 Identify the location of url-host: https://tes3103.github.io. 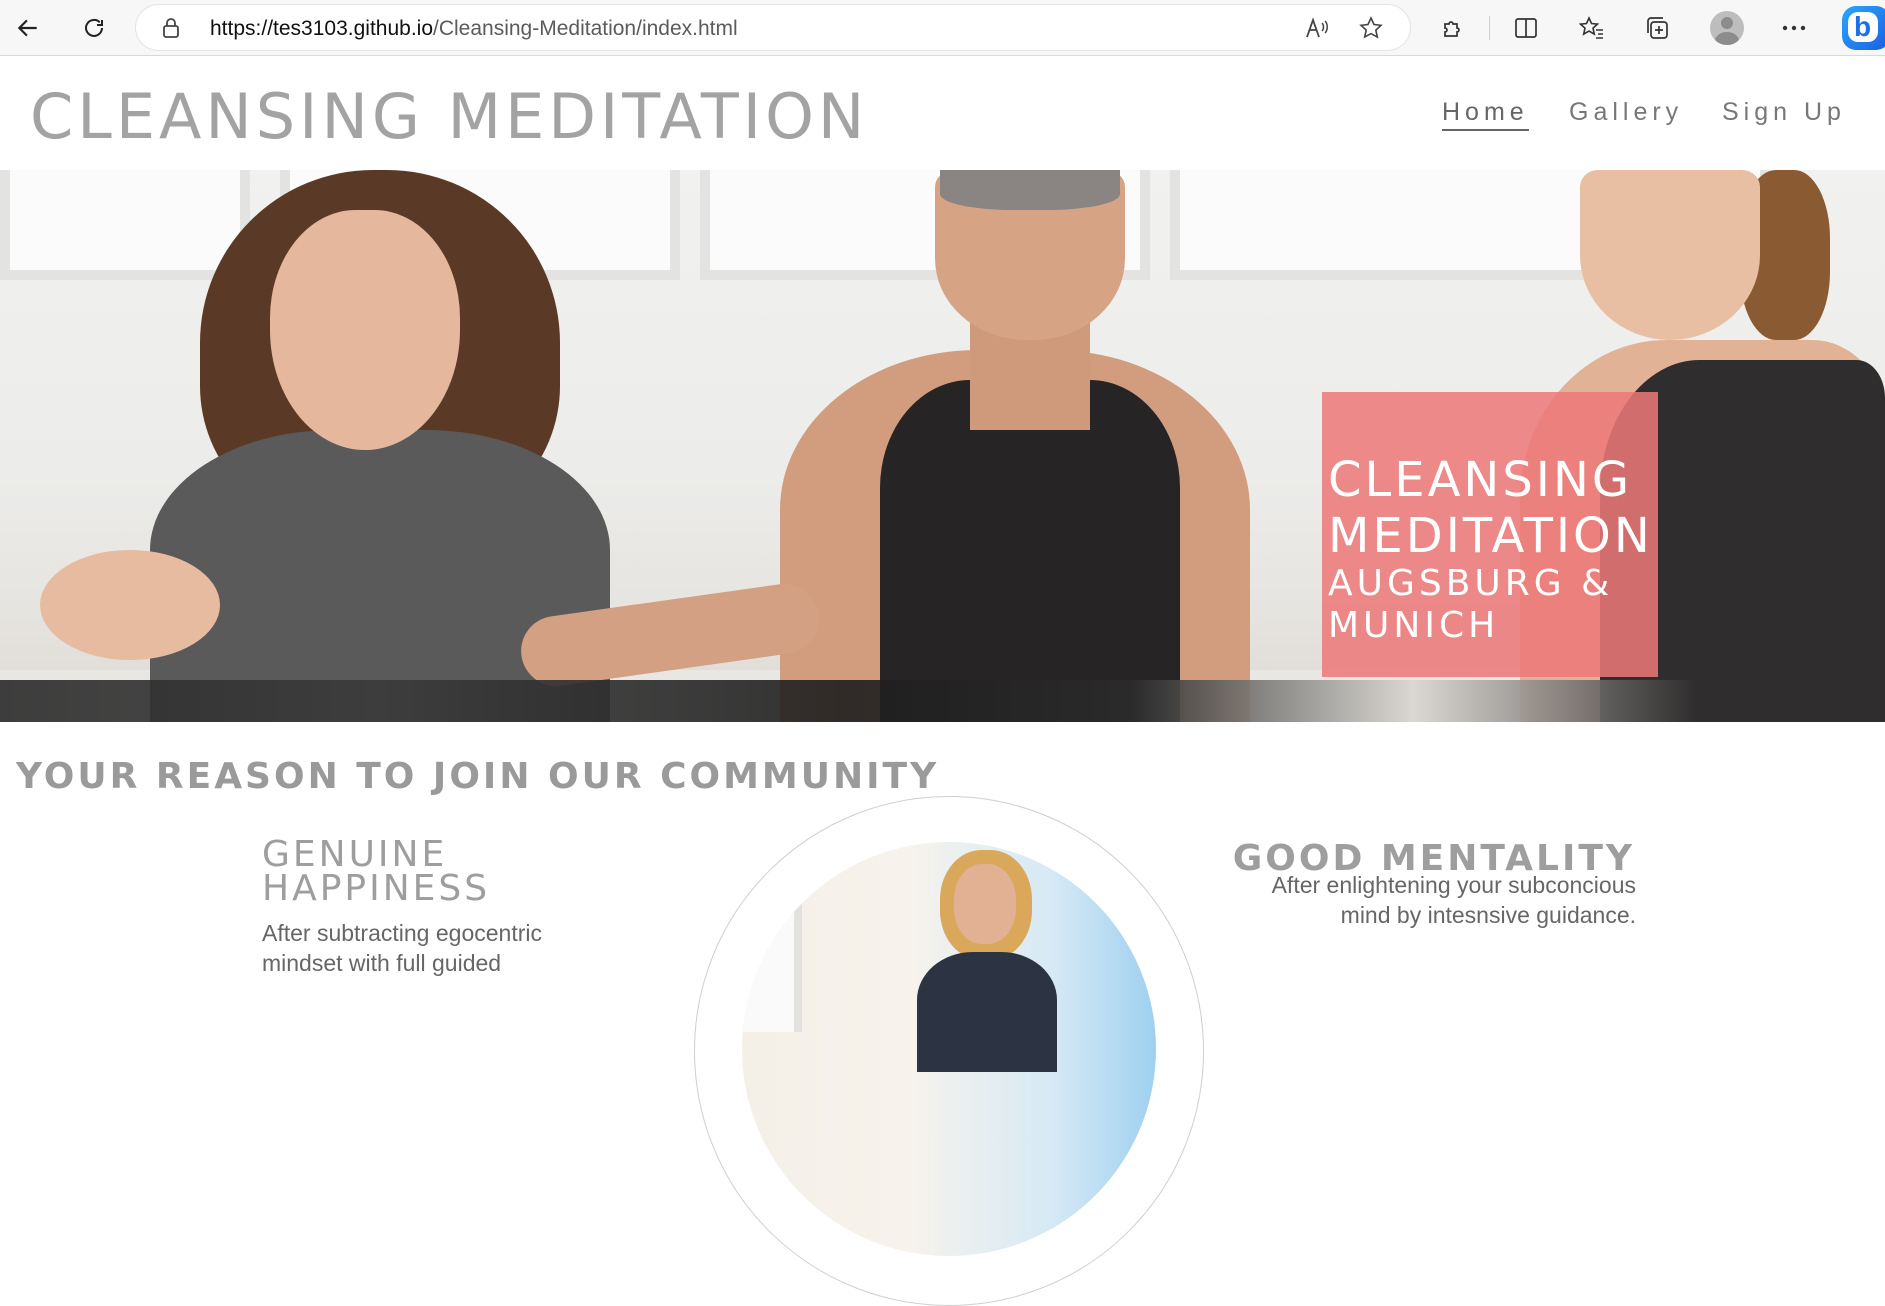
(321, 28).